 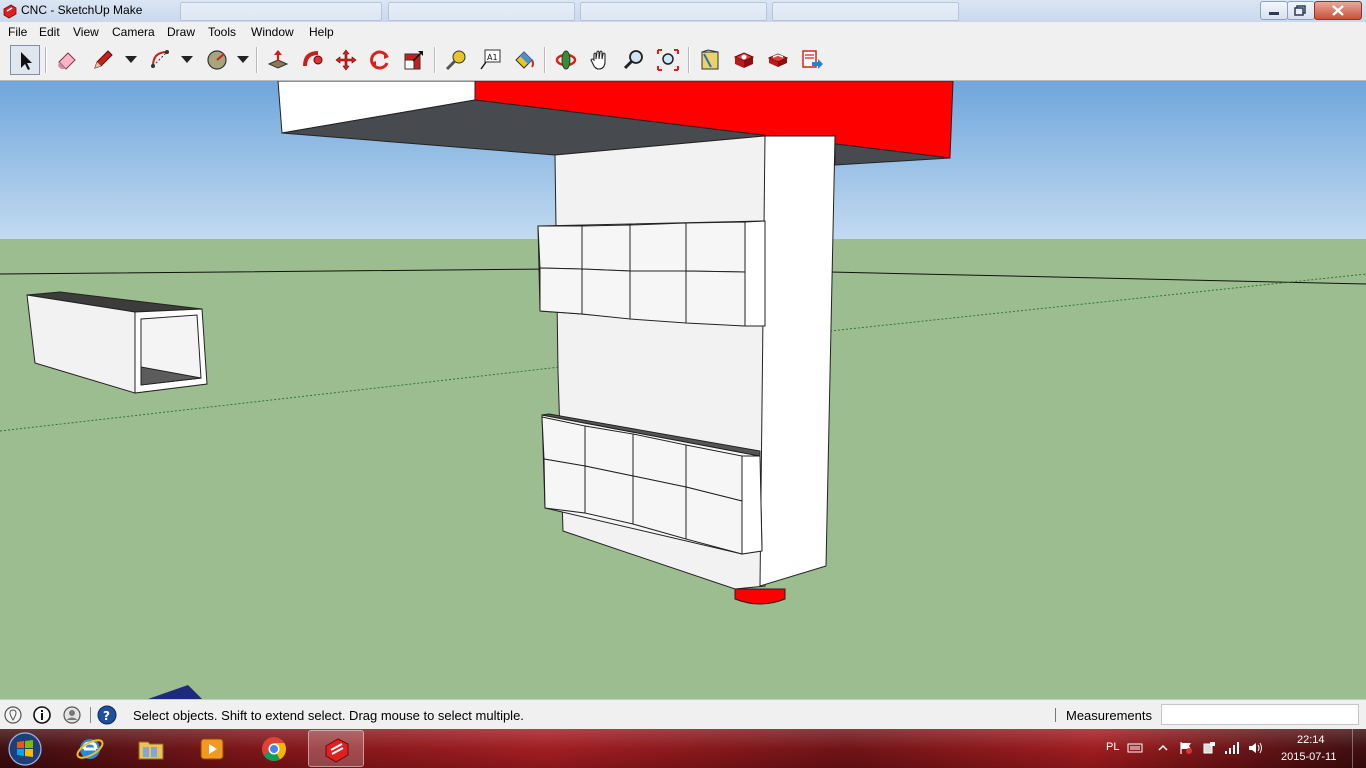 What do you see at coordinates (25, 749) in the screenshot?
I see `start-orb-icon` at bounding box center [25, 749].